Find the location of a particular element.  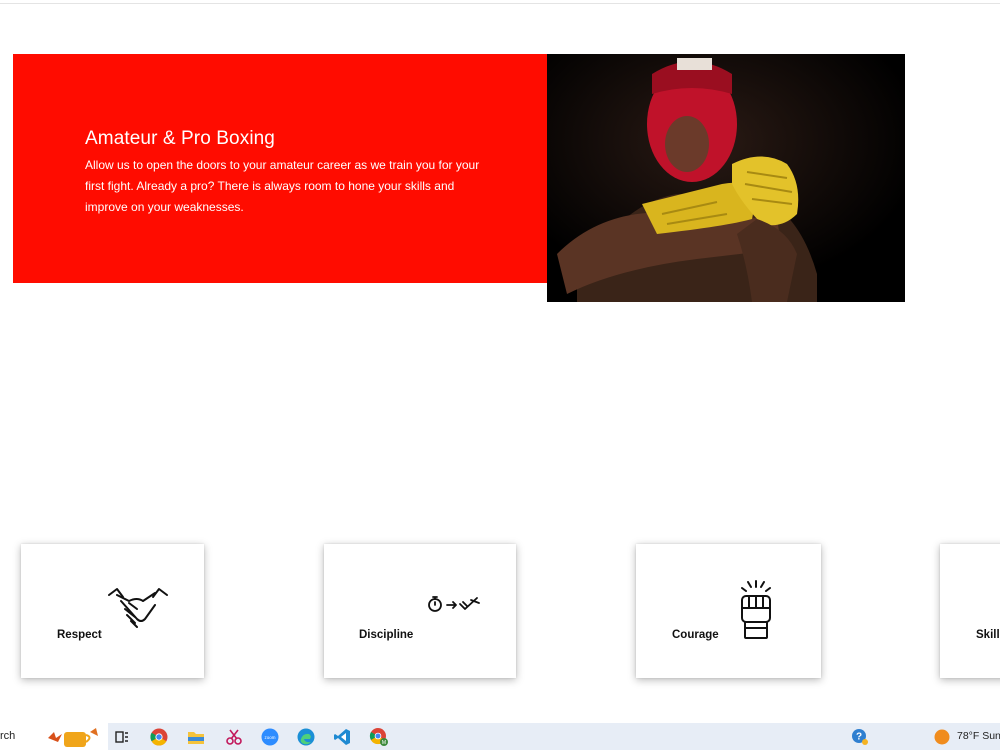

help-icon: ? is located at coordinates (860, 737).